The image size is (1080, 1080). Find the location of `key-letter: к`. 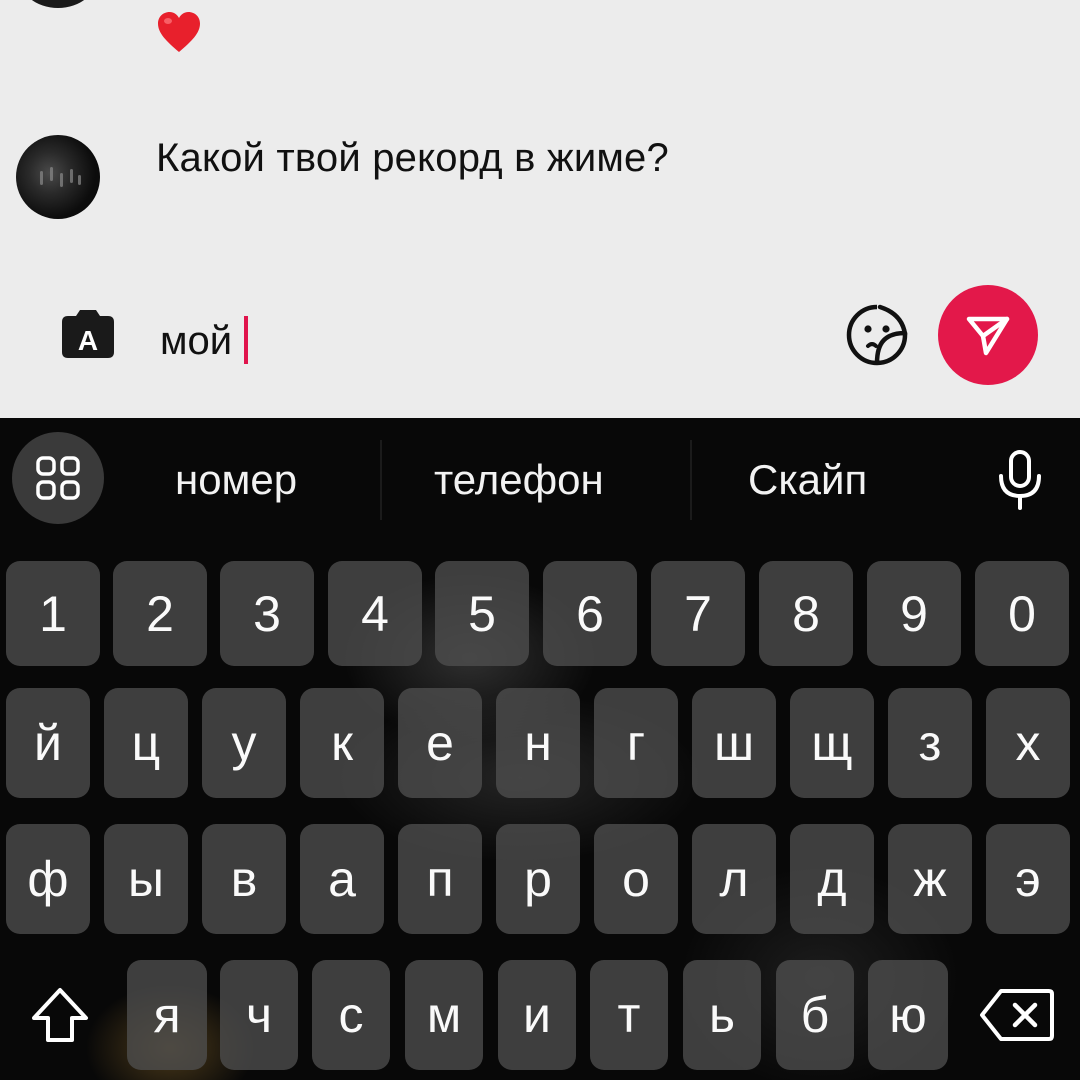

key-letter: к is located at coordinates (342, 743).